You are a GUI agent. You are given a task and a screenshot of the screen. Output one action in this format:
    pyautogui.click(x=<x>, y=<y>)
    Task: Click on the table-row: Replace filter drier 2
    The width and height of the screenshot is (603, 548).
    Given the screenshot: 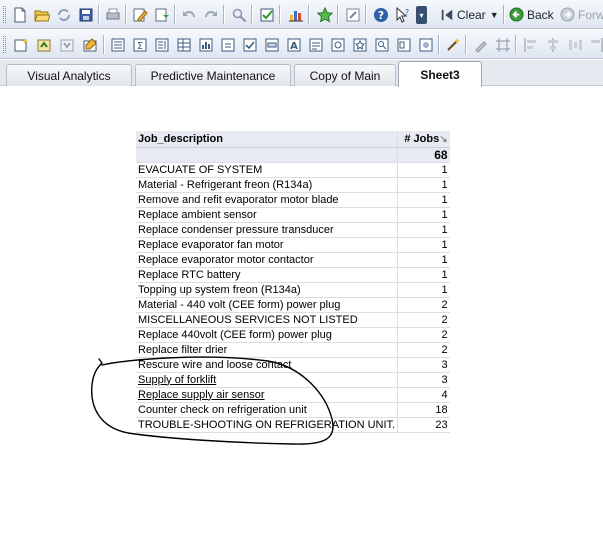 What is the action you would take?
    pyautogui.click(x=293, y=350)
    